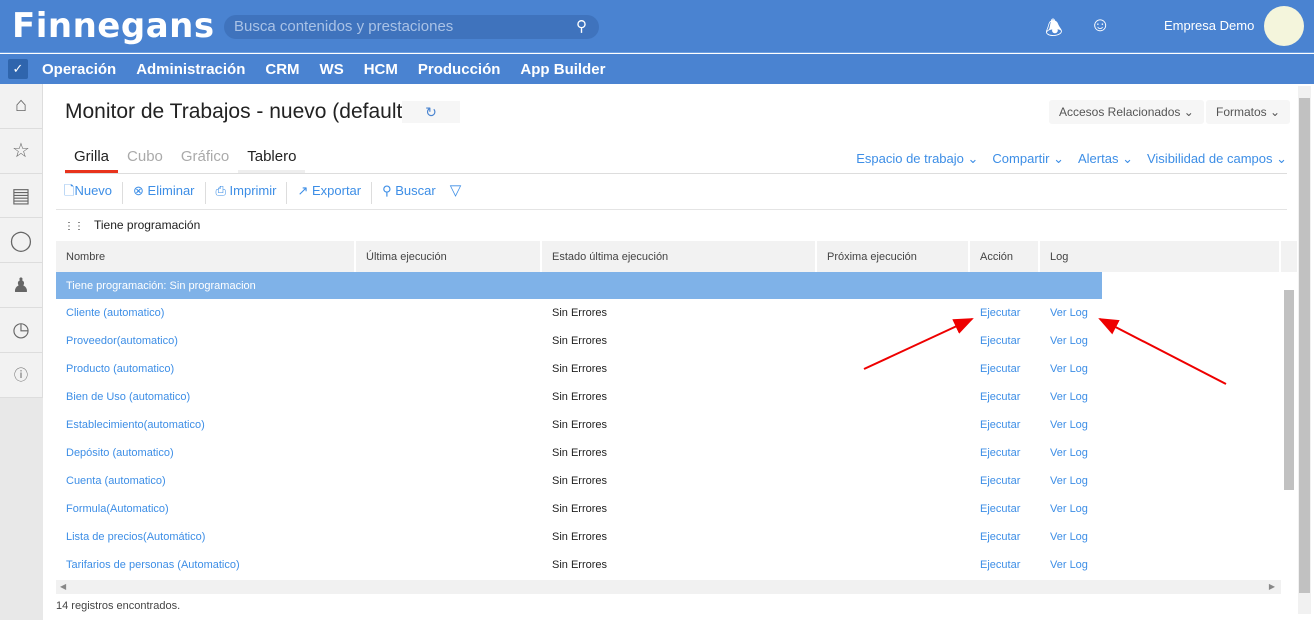 Image resolution: width=1314 pixels, height=620 pixels. I want to click on arrow-to-ver-log, so click(1162, 351).